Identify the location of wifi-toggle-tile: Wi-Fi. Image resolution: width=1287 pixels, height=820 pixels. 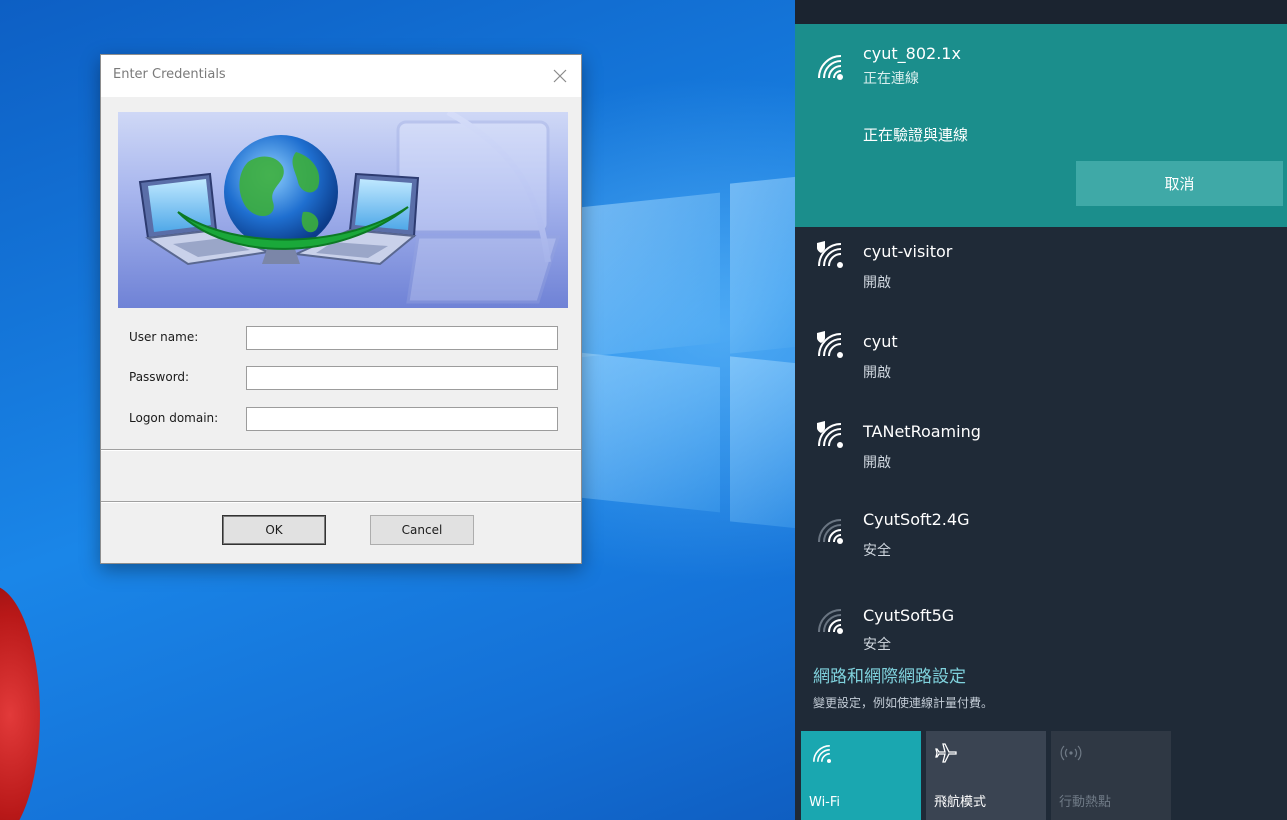
(861, 775).